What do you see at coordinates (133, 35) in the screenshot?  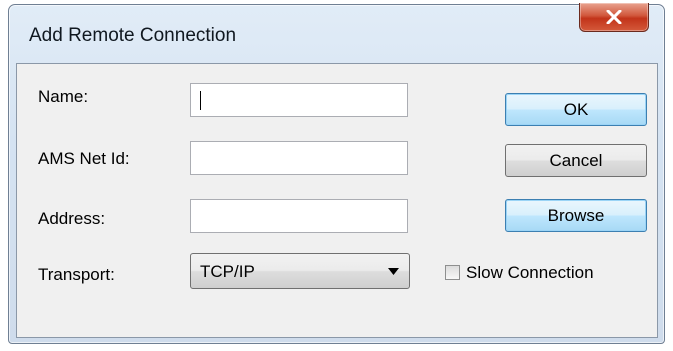 I see `dialog-title: Add Remote Connection` at bounding box center [133, 35].